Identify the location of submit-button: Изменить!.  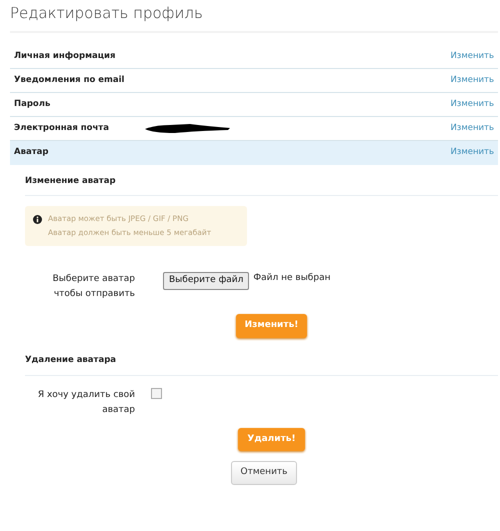
(272, 326).